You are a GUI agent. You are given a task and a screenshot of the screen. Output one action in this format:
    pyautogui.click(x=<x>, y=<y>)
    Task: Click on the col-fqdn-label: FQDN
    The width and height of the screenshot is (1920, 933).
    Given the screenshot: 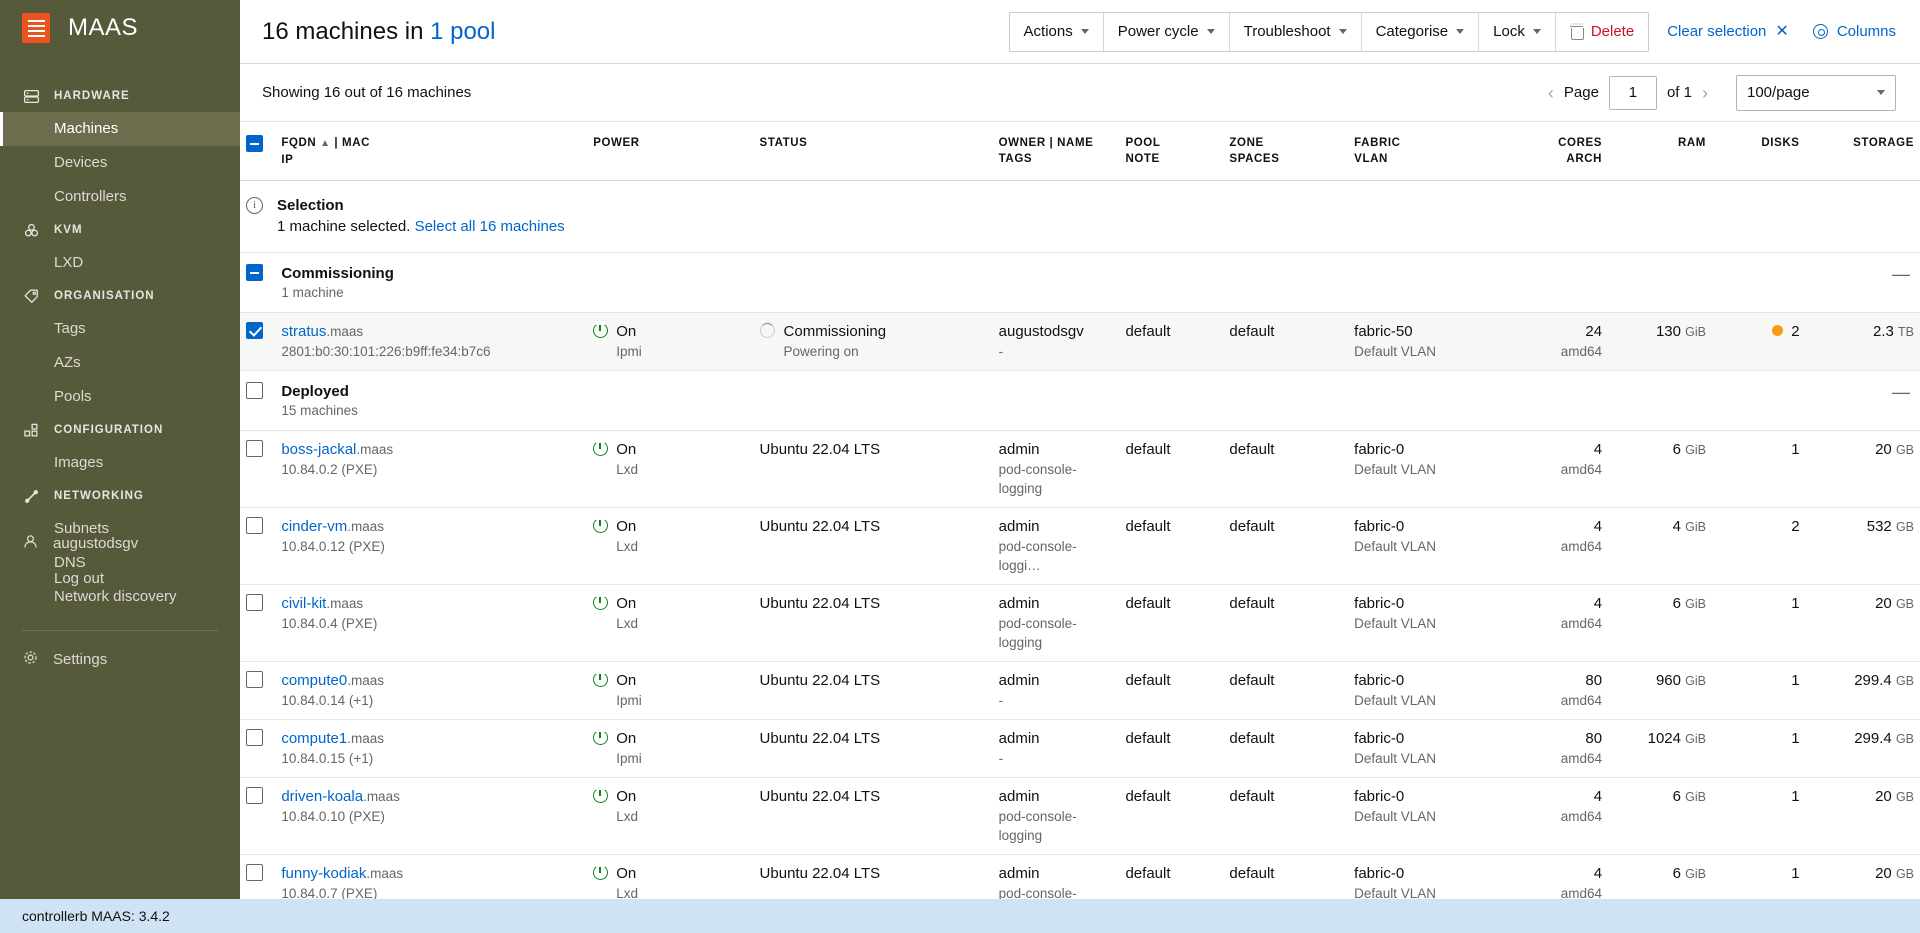 What is the action you would take?
    pyautogui.click(x=299, y=143)
    